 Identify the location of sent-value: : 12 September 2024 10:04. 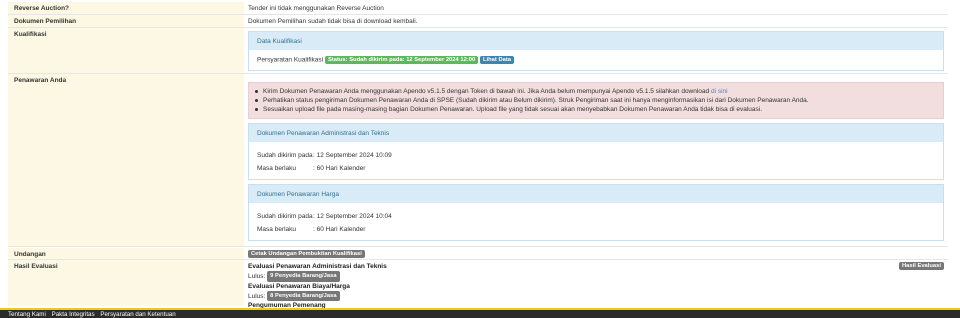
(352, 216).